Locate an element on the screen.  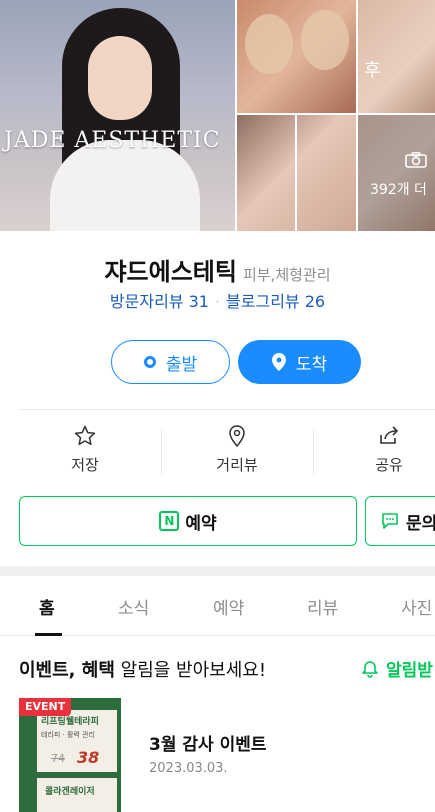
photo-subject-body is located at coordinates (125, 185).